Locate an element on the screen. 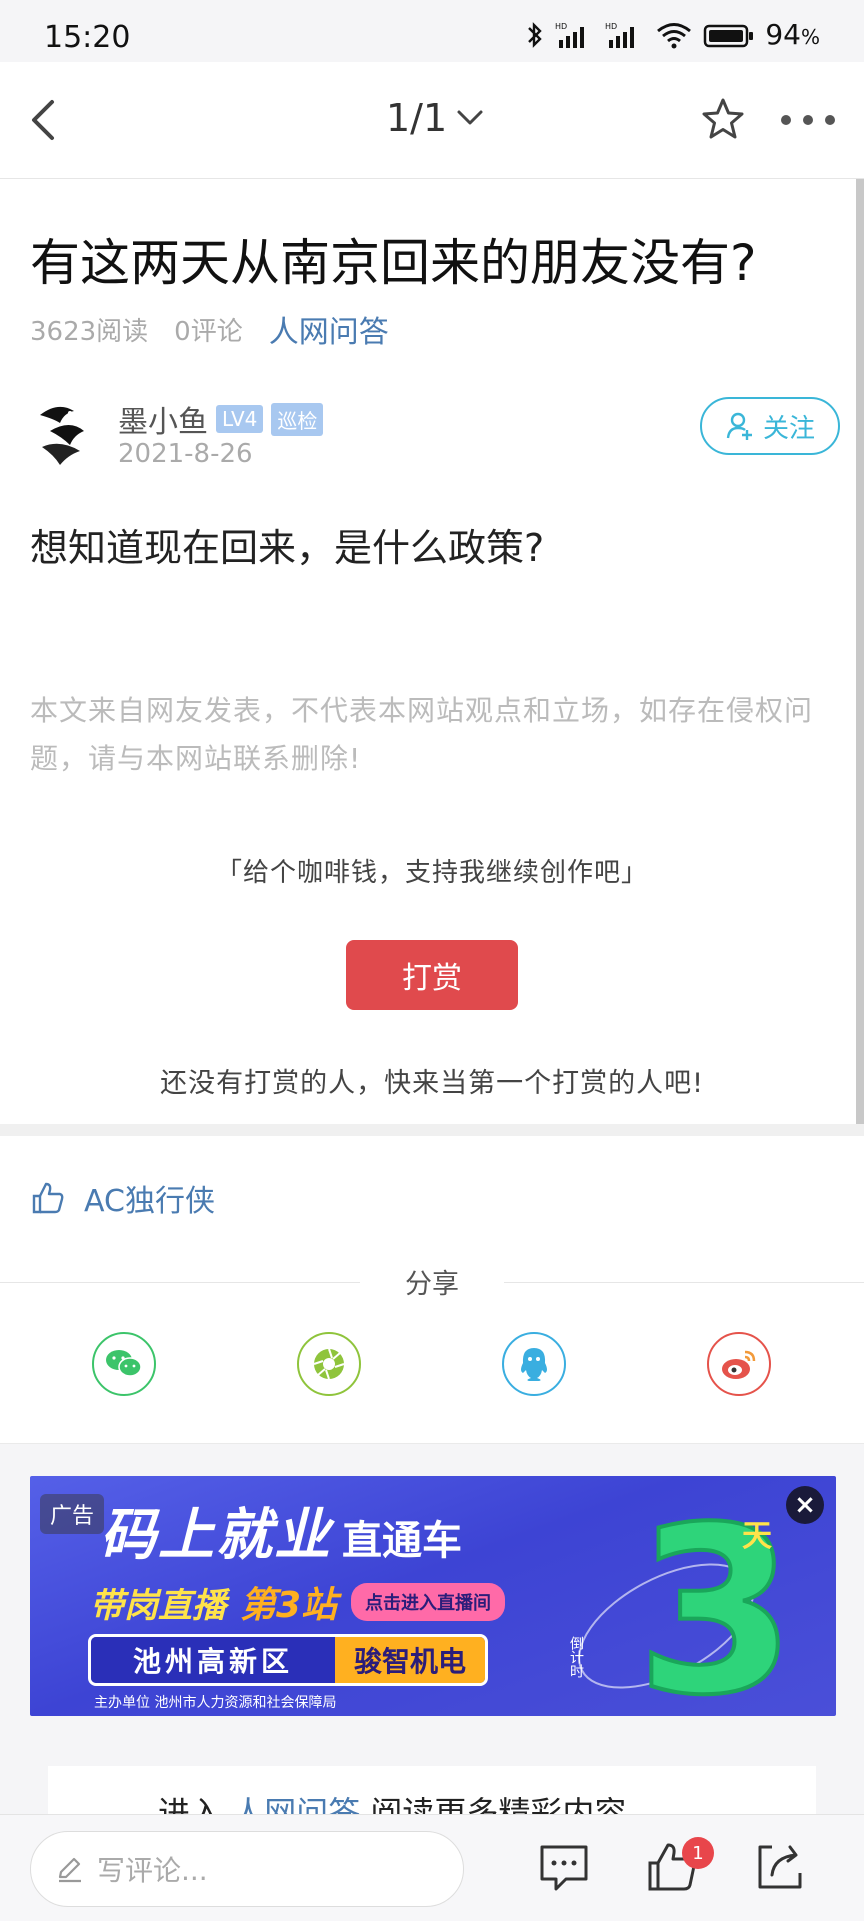  bottom-action-bar: 写评论... 1 is located at coordinates (432, 1867).